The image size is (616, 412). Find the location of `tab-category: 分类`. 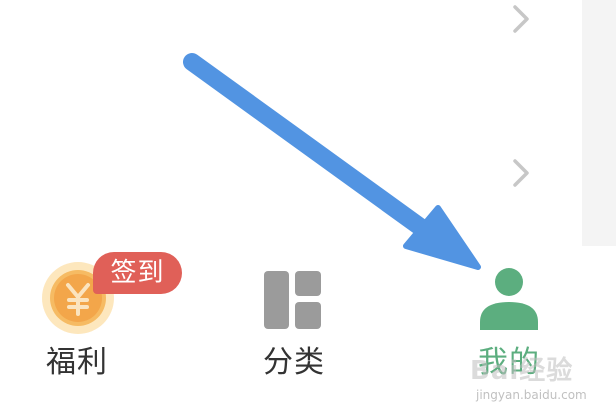

tab-category: 分类 is located at coordinates (292, 330).